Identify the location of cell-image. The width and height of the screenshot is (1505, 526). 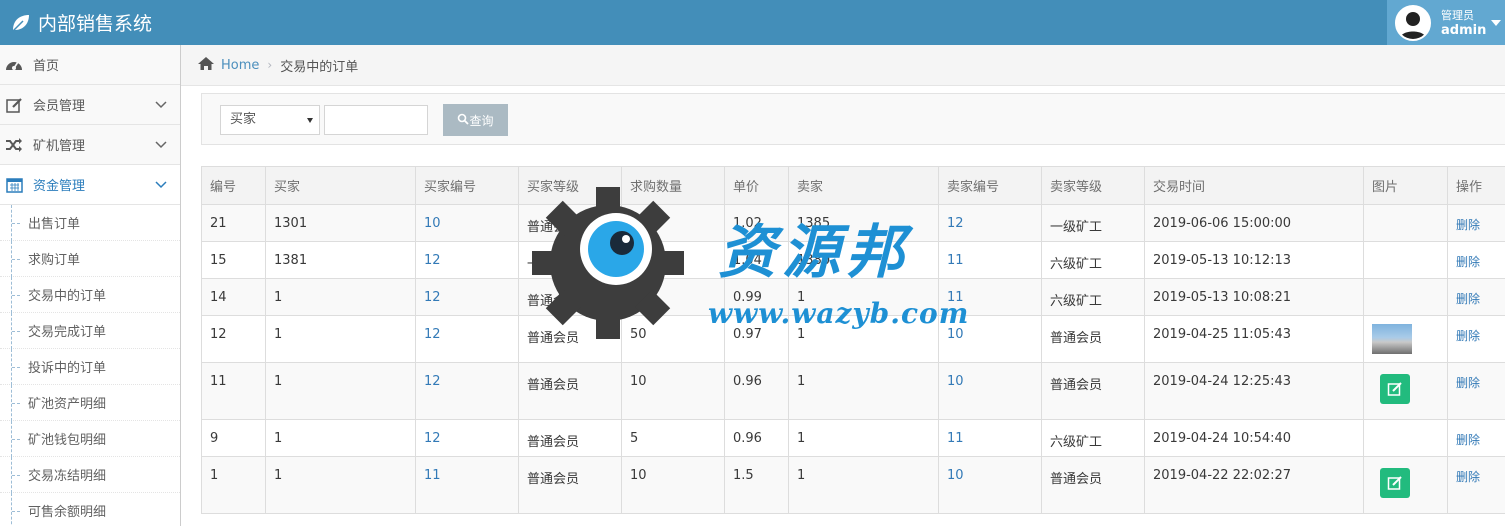
(1405, 260).